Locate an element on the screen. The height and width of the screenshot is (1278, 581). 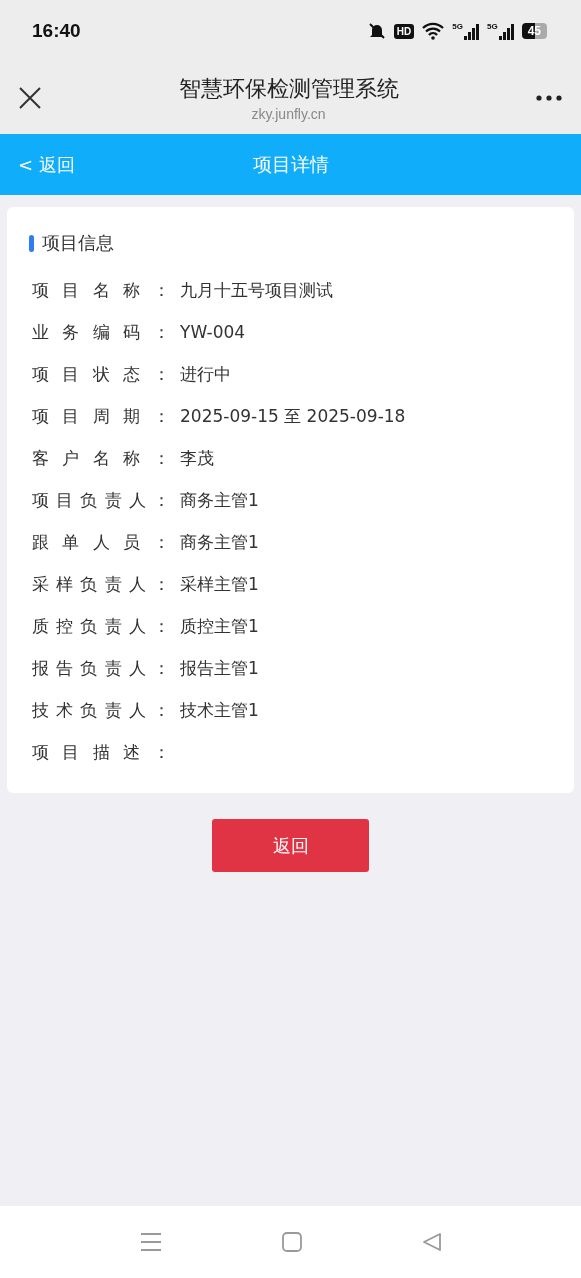
field-value: 质控主管1 is located at coordinates (219, 626).